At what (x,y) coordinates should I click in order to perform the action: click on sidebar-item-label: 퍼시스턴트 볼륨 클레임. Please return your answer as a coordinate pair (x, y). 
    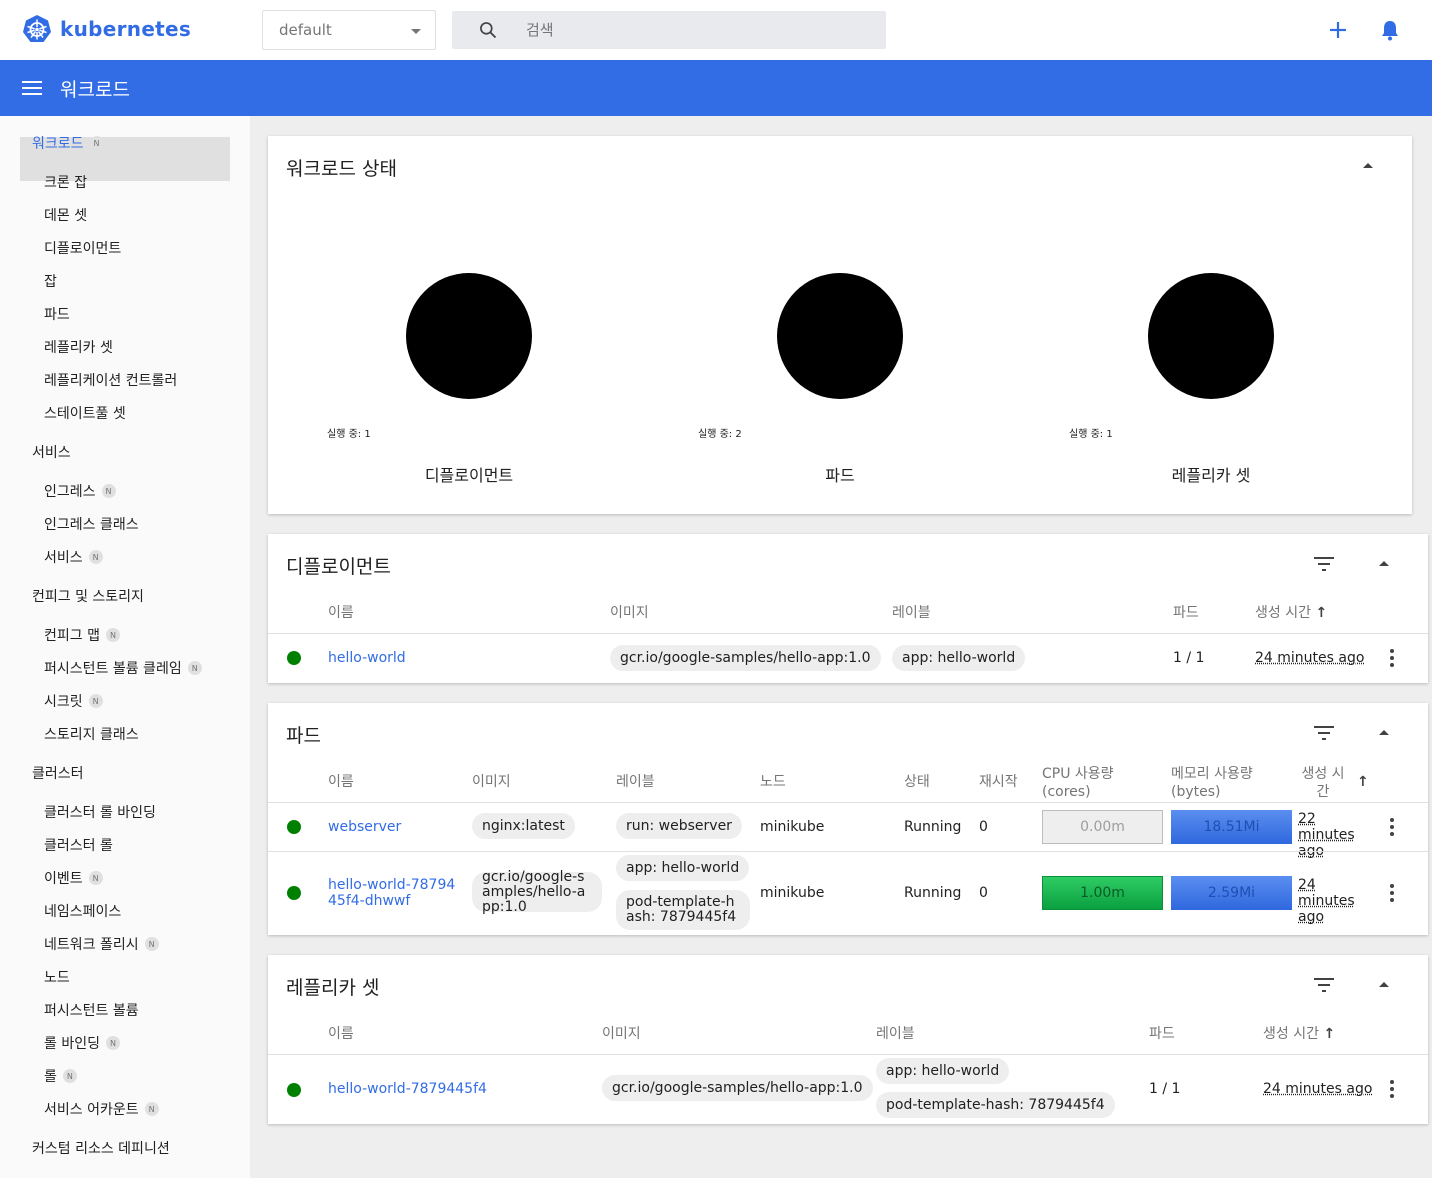
    Looking at the image, I should click on (113, 669).